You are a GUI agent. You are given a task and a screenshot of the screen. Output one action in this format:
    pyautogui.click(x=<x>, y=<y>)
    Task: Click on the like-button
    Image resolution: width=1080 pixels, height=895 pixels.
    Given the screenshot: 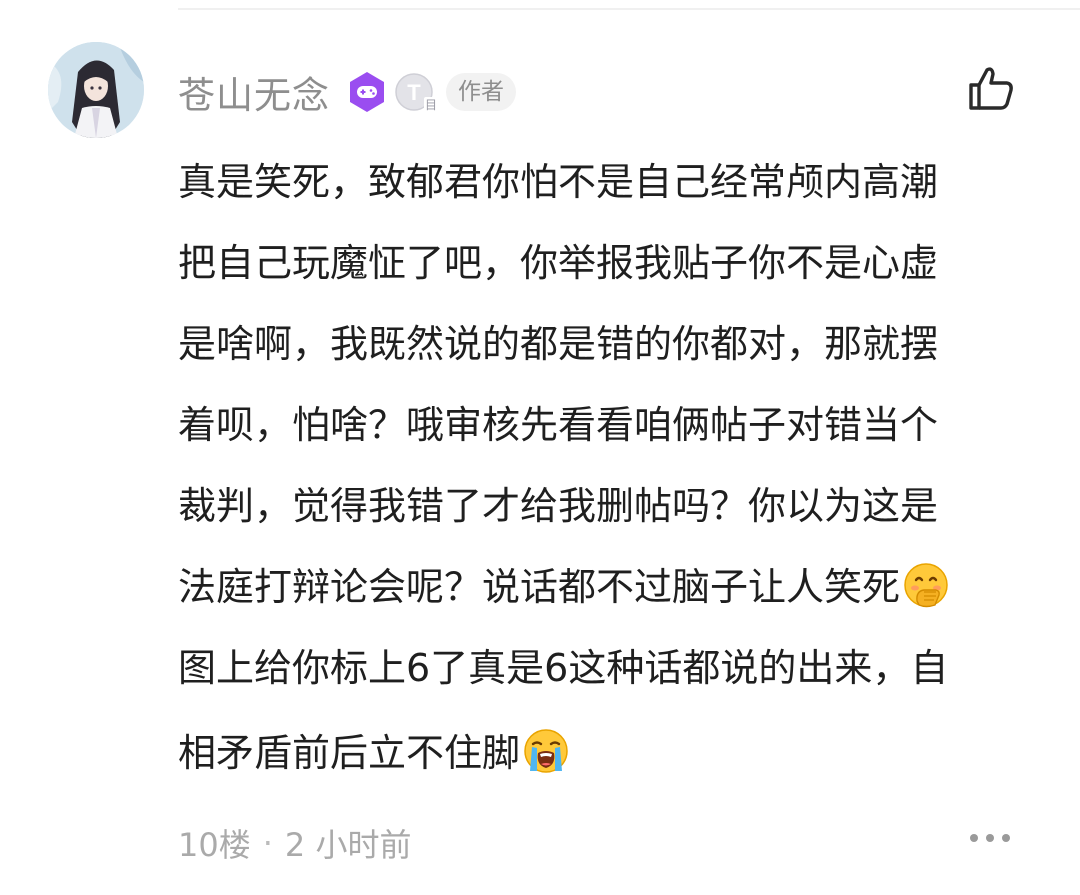 What is the action you would take?
    pyautogui.click(x=991, y=89)
    